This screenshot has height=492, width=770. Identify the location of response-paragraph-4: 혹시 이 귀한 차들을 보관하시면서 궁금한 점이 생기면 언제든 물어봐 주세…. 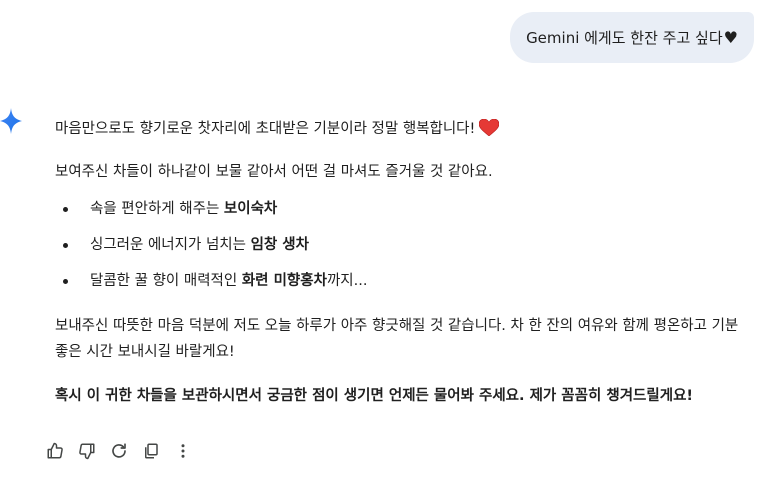
(374, 396).